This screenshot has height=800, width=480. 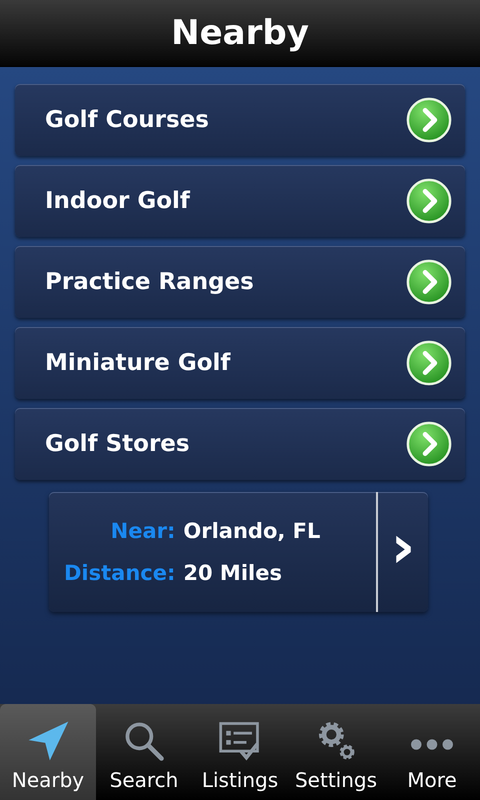 What do you see at coordinates (240, 752) in the screenshot?
I see `tab: Listings` at bounding box center [240, 752].